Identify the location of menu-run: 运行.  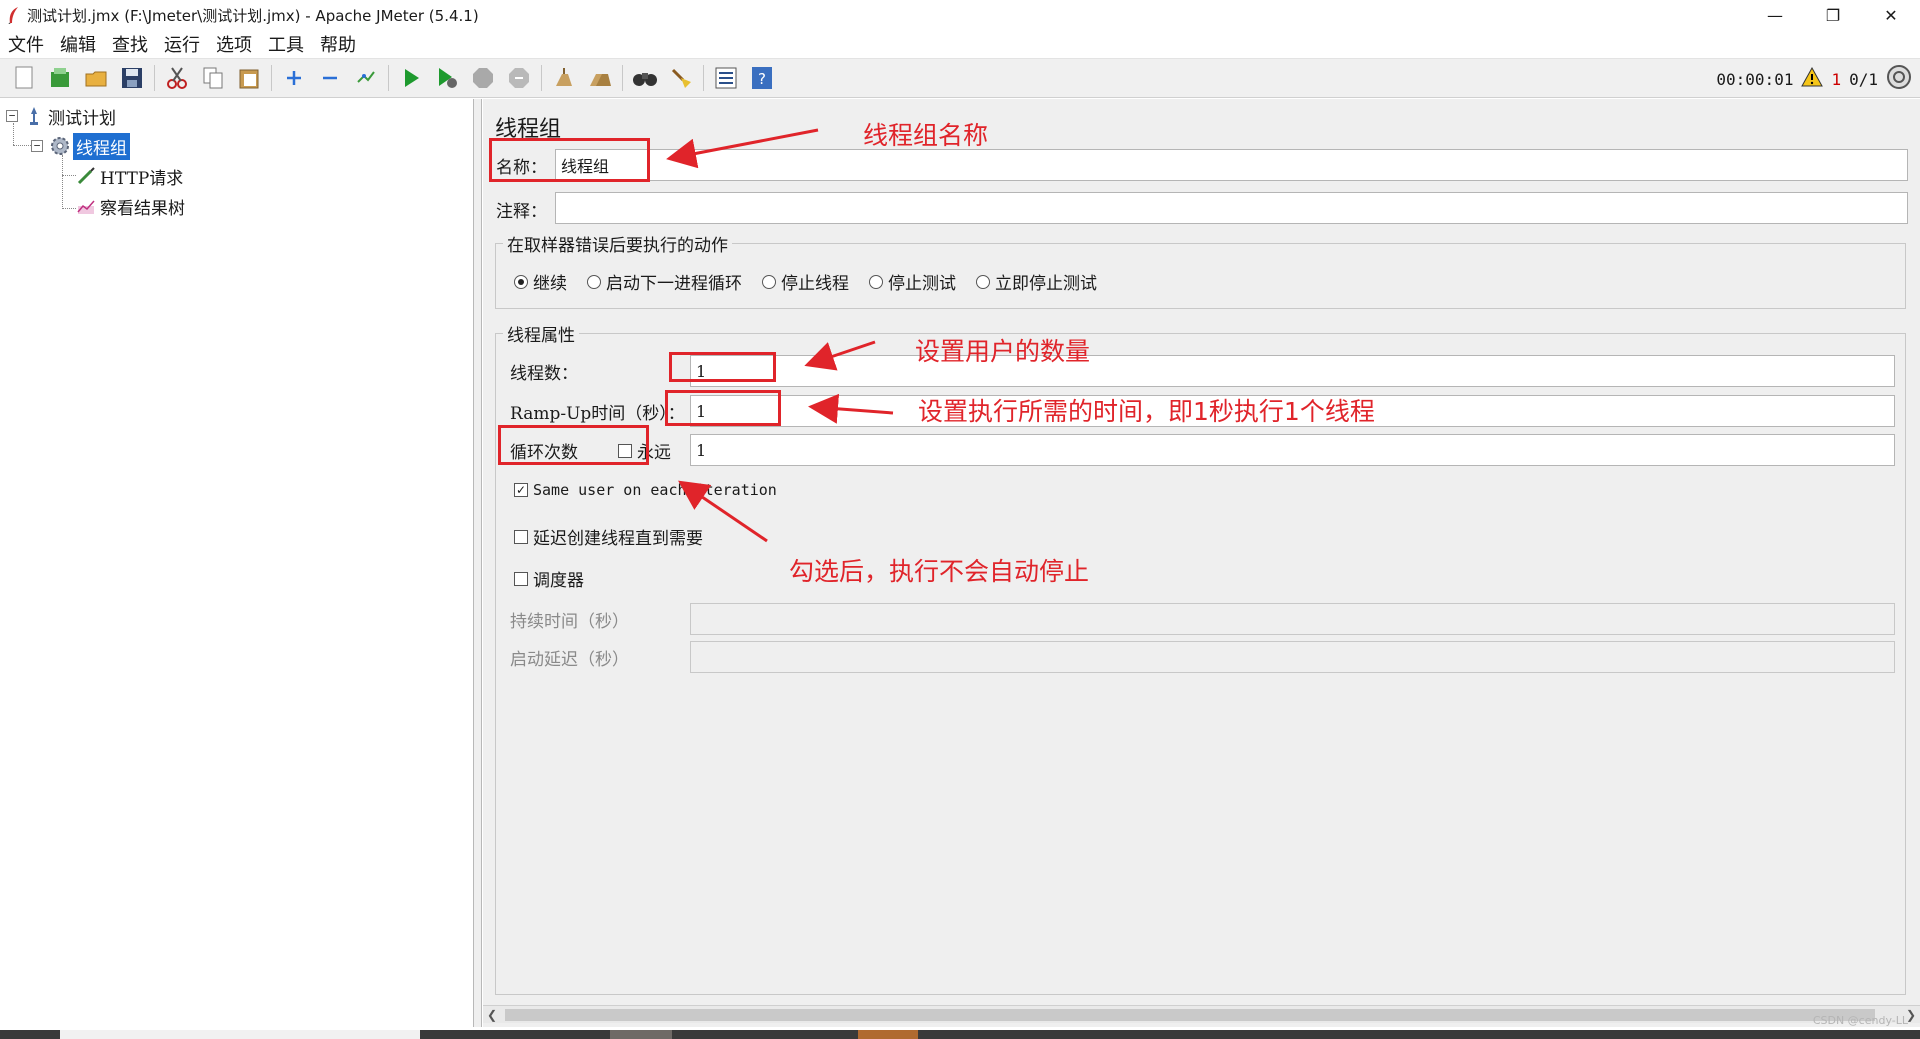
(182, 44).